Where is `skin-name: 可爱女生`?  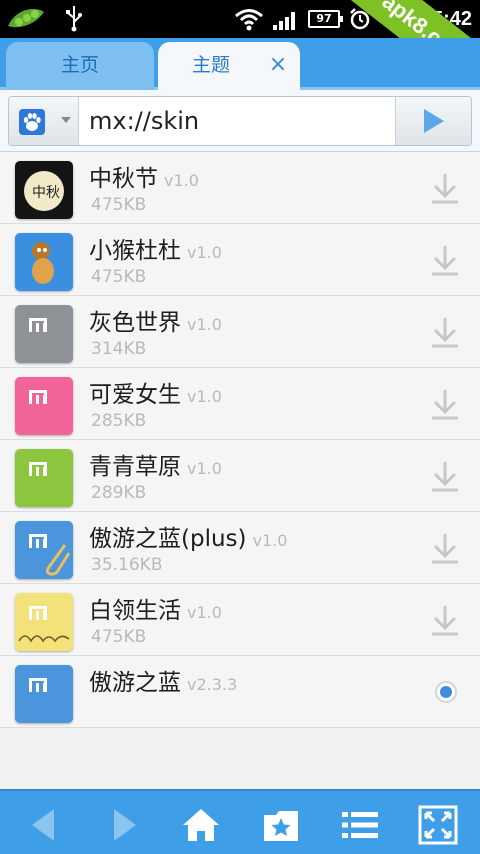
skin-name: 可爱女生 is located at coordinates (135, 395).